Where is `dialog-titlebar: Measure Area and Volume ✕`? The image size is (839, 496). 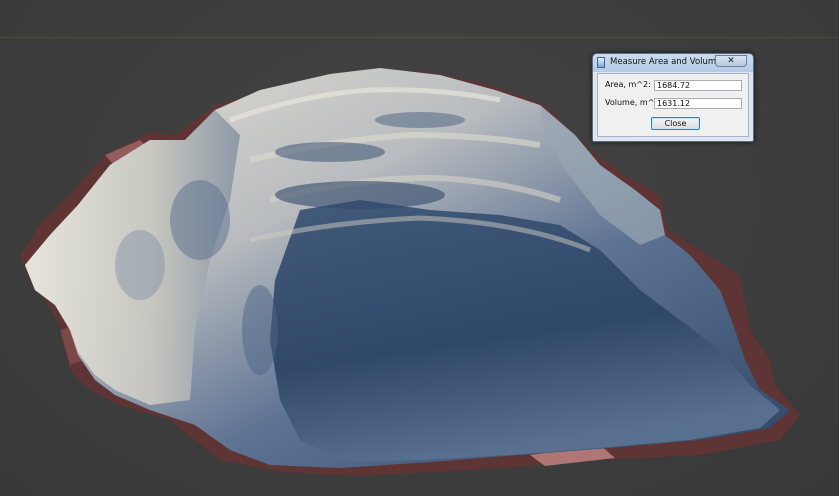
dialog-titlebar: Measure Area and Volume ✕ is located at coordinates (673, 63).